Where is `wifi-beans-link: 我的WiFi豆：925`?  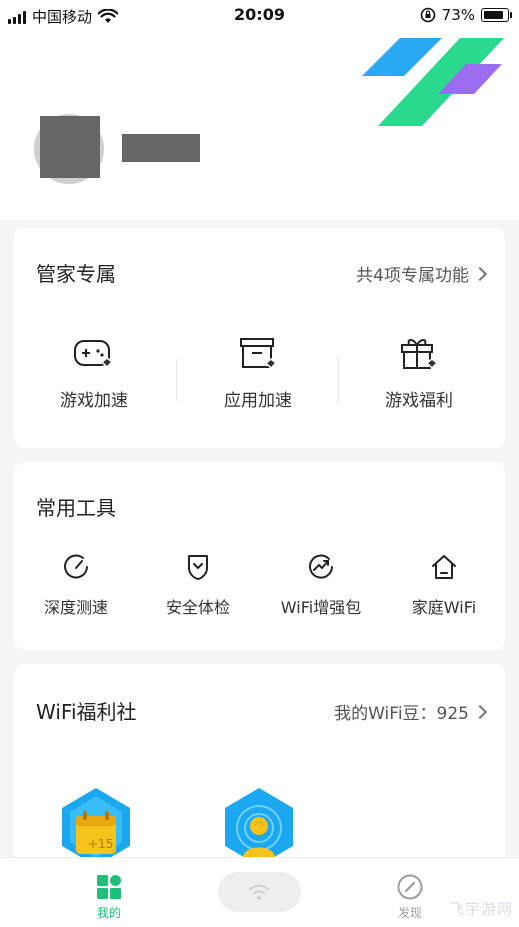
wifi-beans-link: 我的WiFi豆：925 is located at coordinates (411, 711).